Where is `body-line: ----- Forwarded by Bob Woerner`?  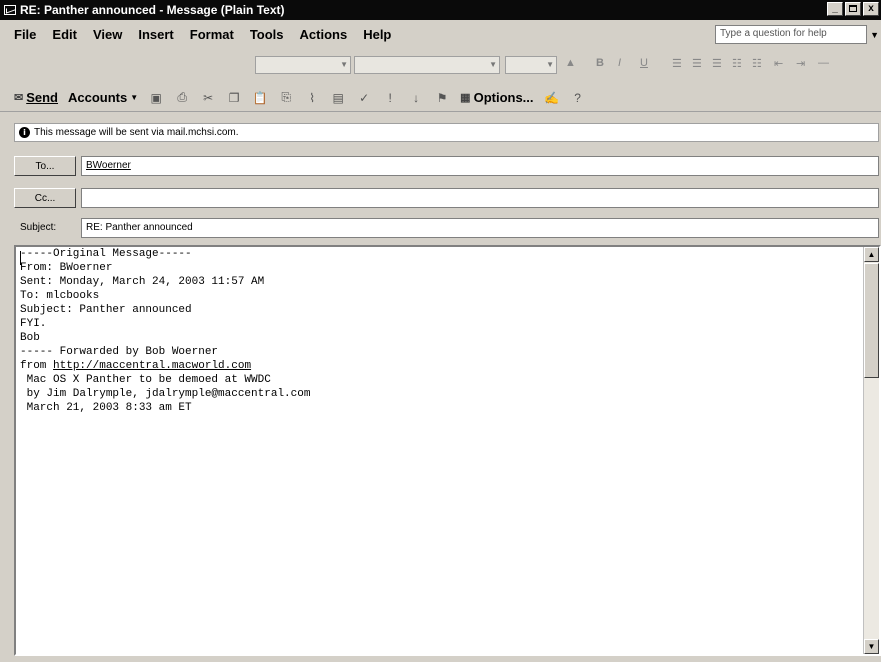
body-line: ----- Forwarded by Bob Woerner is located at coordinates (119, 352).